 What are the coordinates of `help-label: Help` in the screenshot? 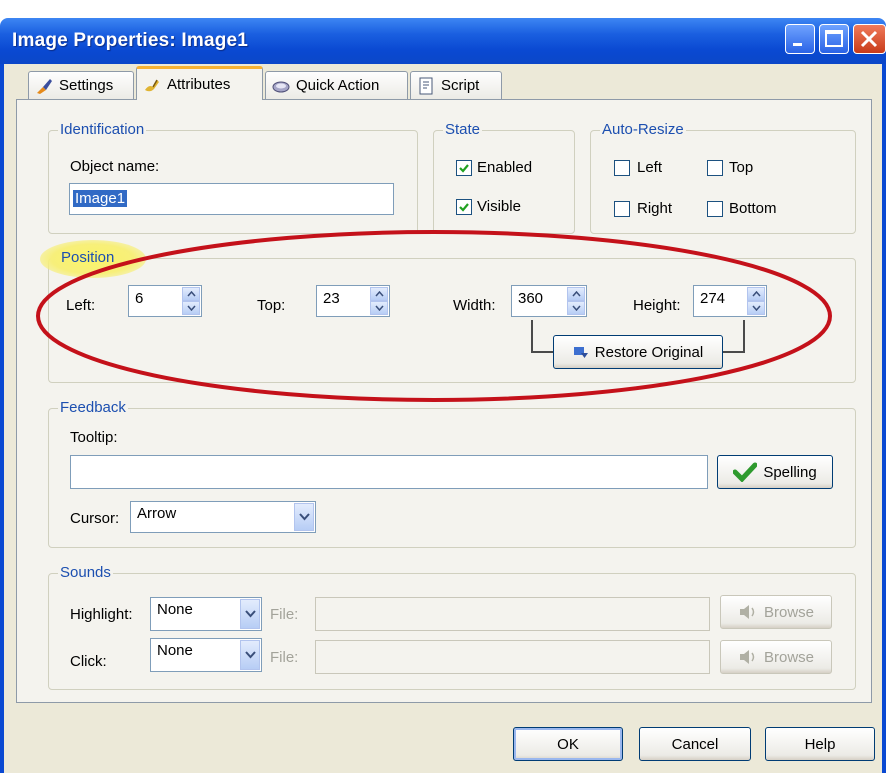 It's located at (820, 744).